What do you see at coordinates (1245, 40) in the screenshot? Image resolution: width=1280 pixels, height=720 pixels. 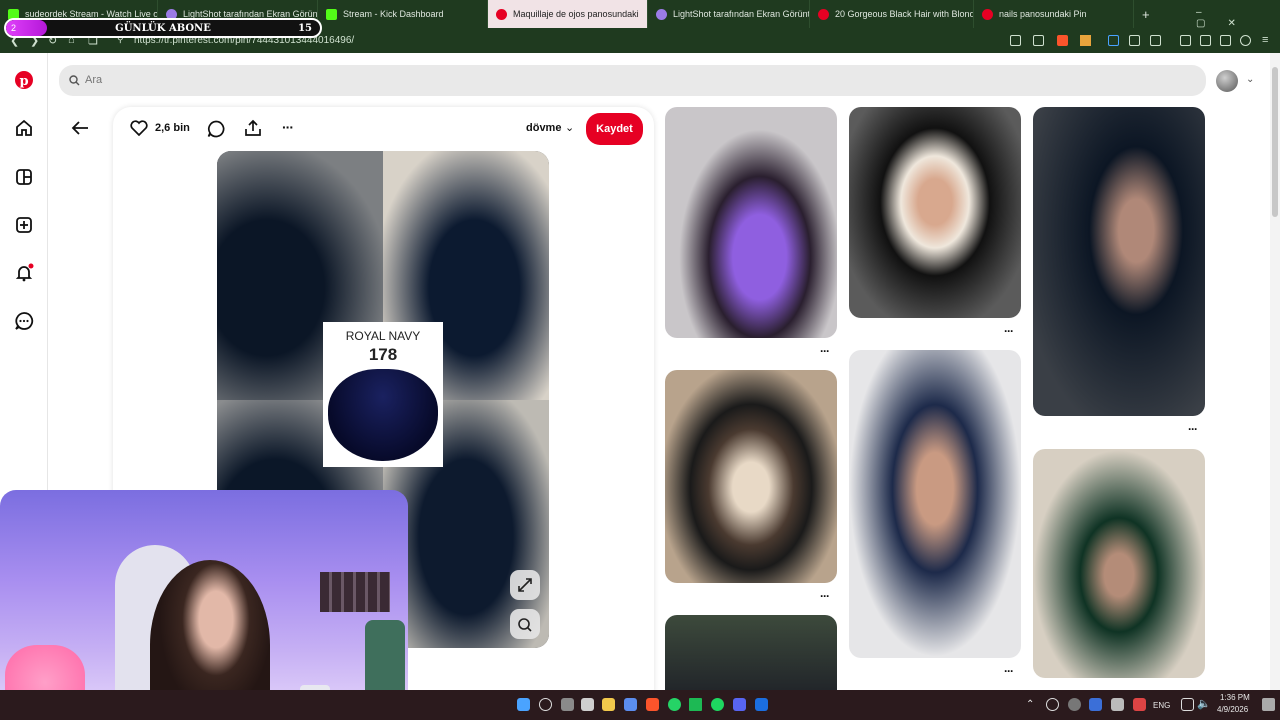 I see `shield-icon` at bounding box center [1245, 40].